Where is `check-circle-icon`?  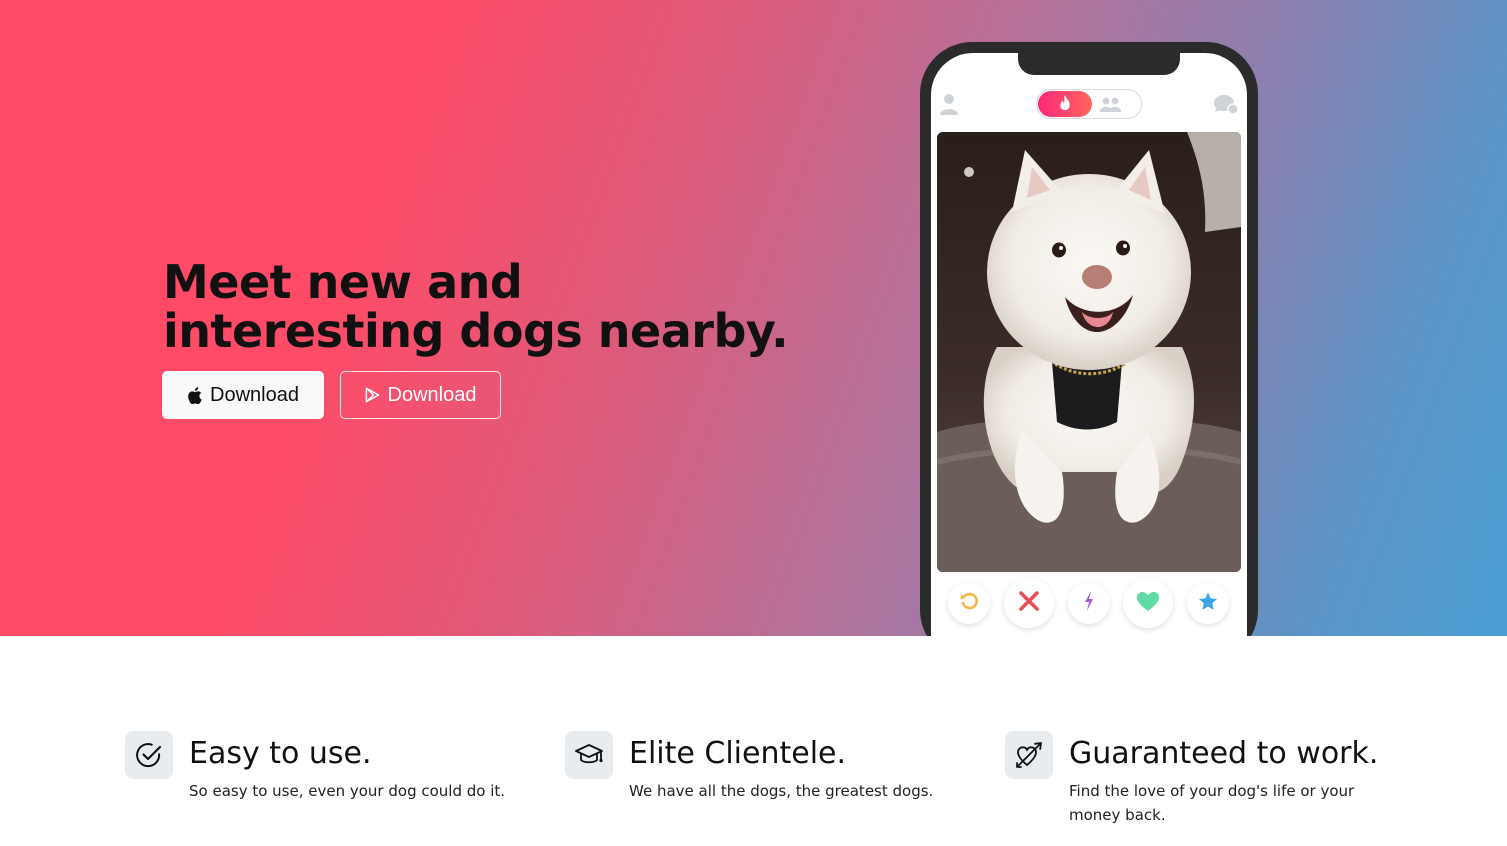 check-circle-icon is located at coordinates (149, 755).